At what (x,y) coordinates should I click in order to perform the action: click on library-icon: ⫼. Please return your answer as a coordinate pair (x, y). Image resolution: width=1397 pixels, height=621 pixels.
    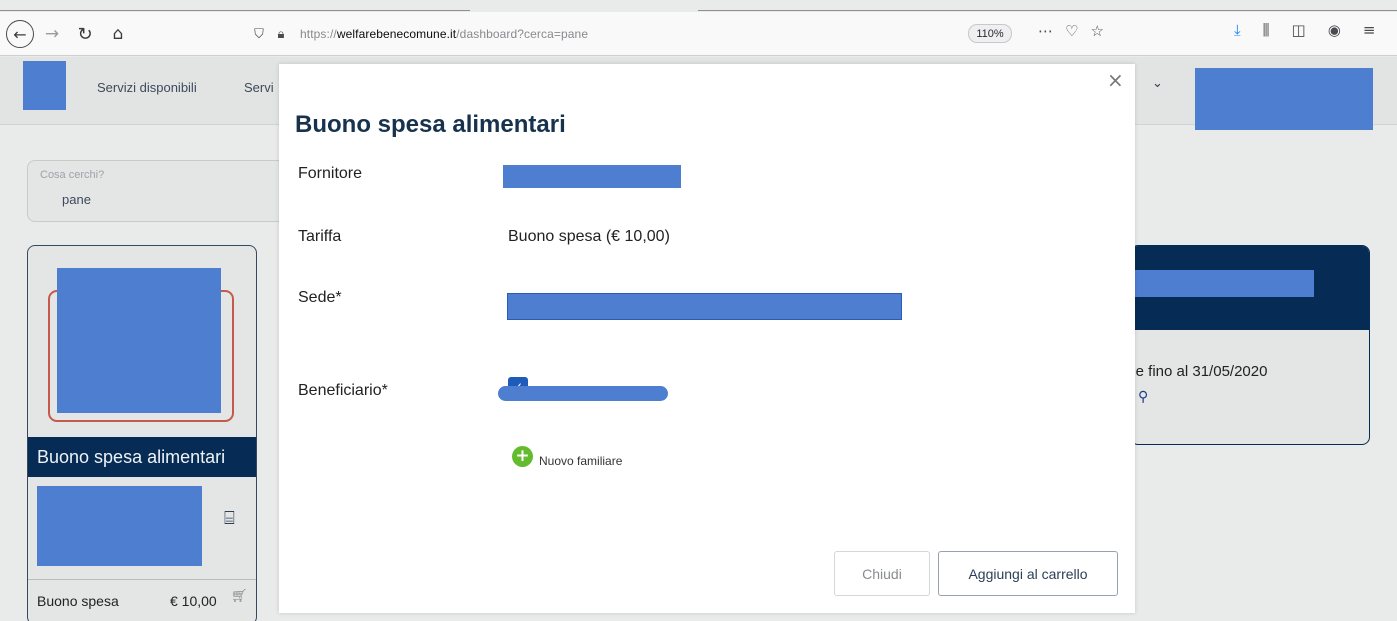
    Looking at the image, I should click on (1266, 30).